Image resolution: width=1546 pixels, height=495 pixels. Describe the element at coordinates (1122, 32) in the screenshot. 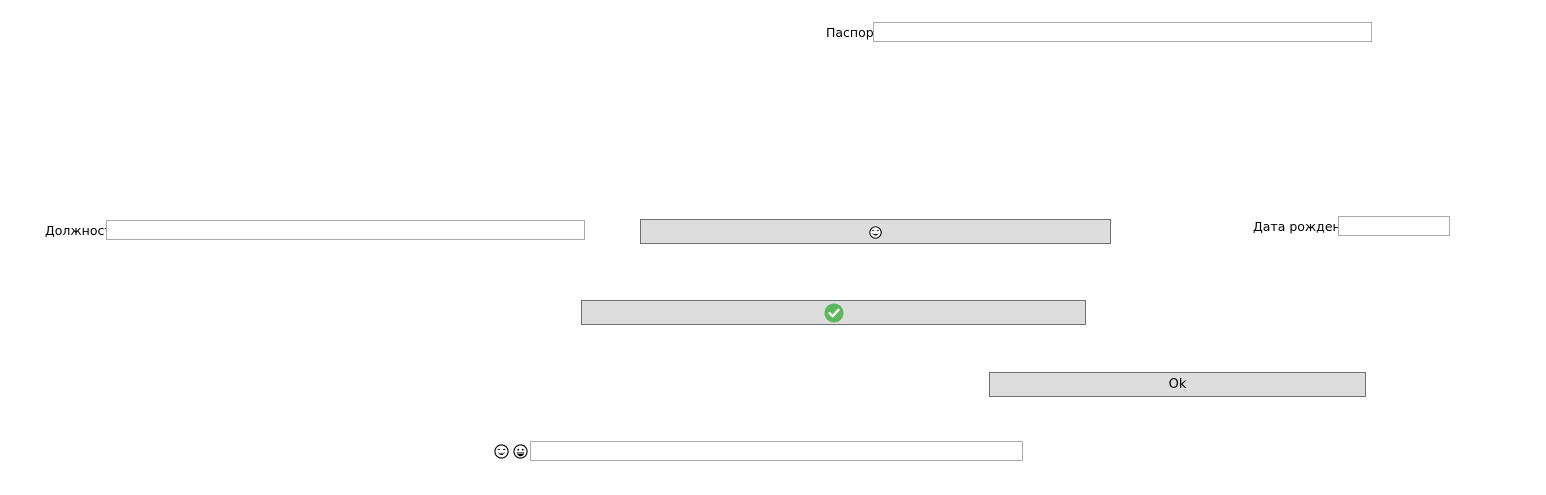

I see `passport-field` at that location.